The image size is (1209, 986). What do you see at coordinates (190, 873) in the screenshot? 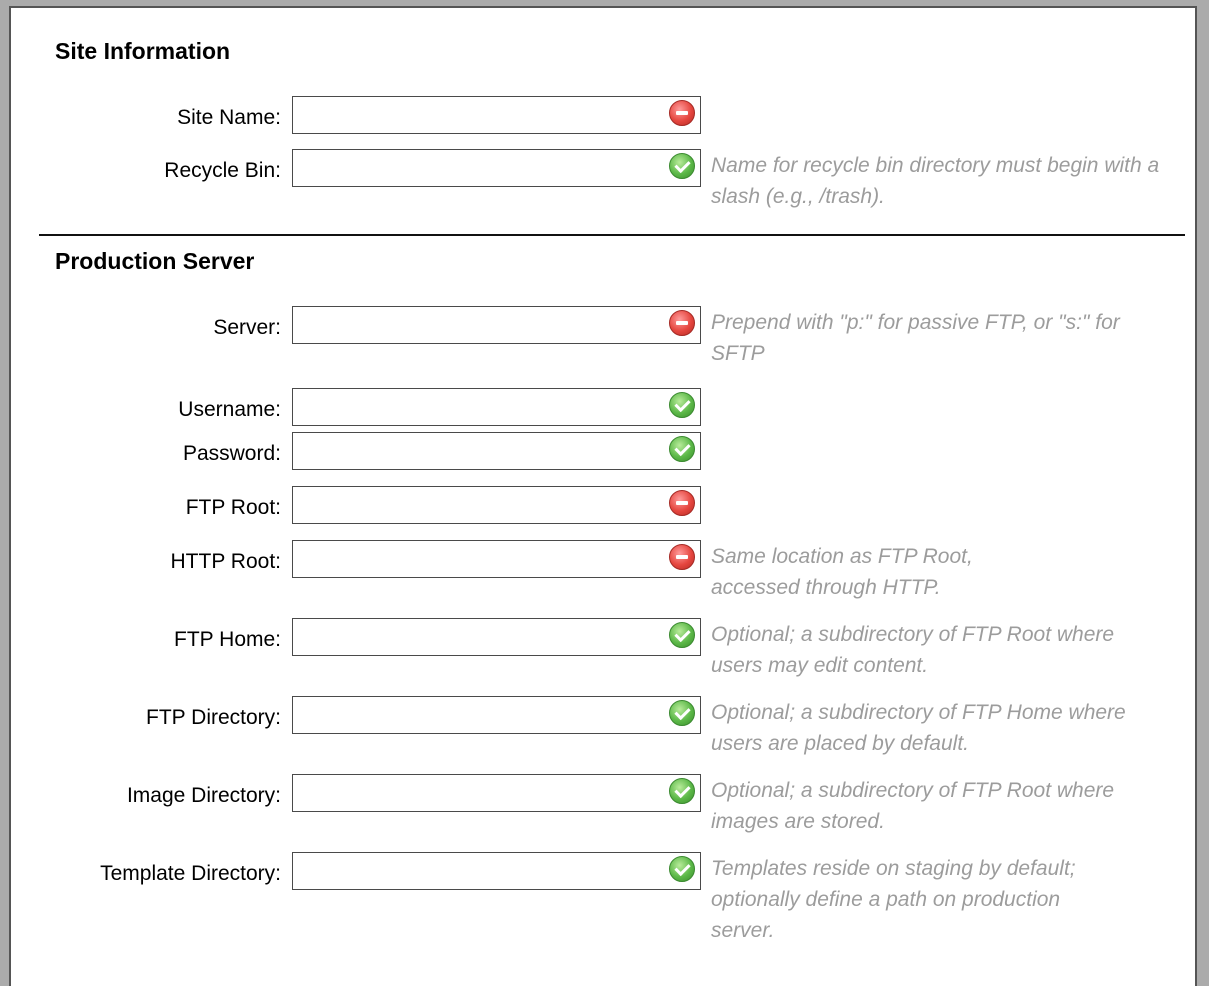
I see `template-directory-label: Template Directory:` at bounding box center [190, 873].